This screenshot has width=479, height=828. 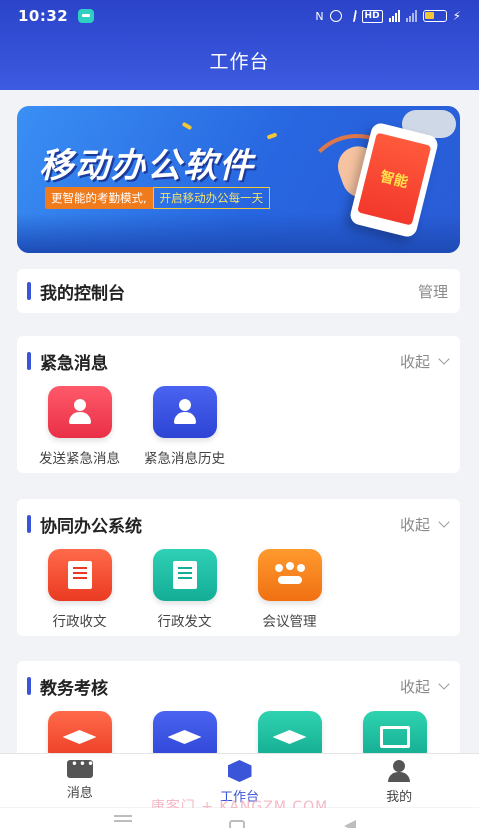 What do you see at coordinates (43, 16) in the screenshot?
I see `status-time: 10:32` at bounding box center [43, 16].